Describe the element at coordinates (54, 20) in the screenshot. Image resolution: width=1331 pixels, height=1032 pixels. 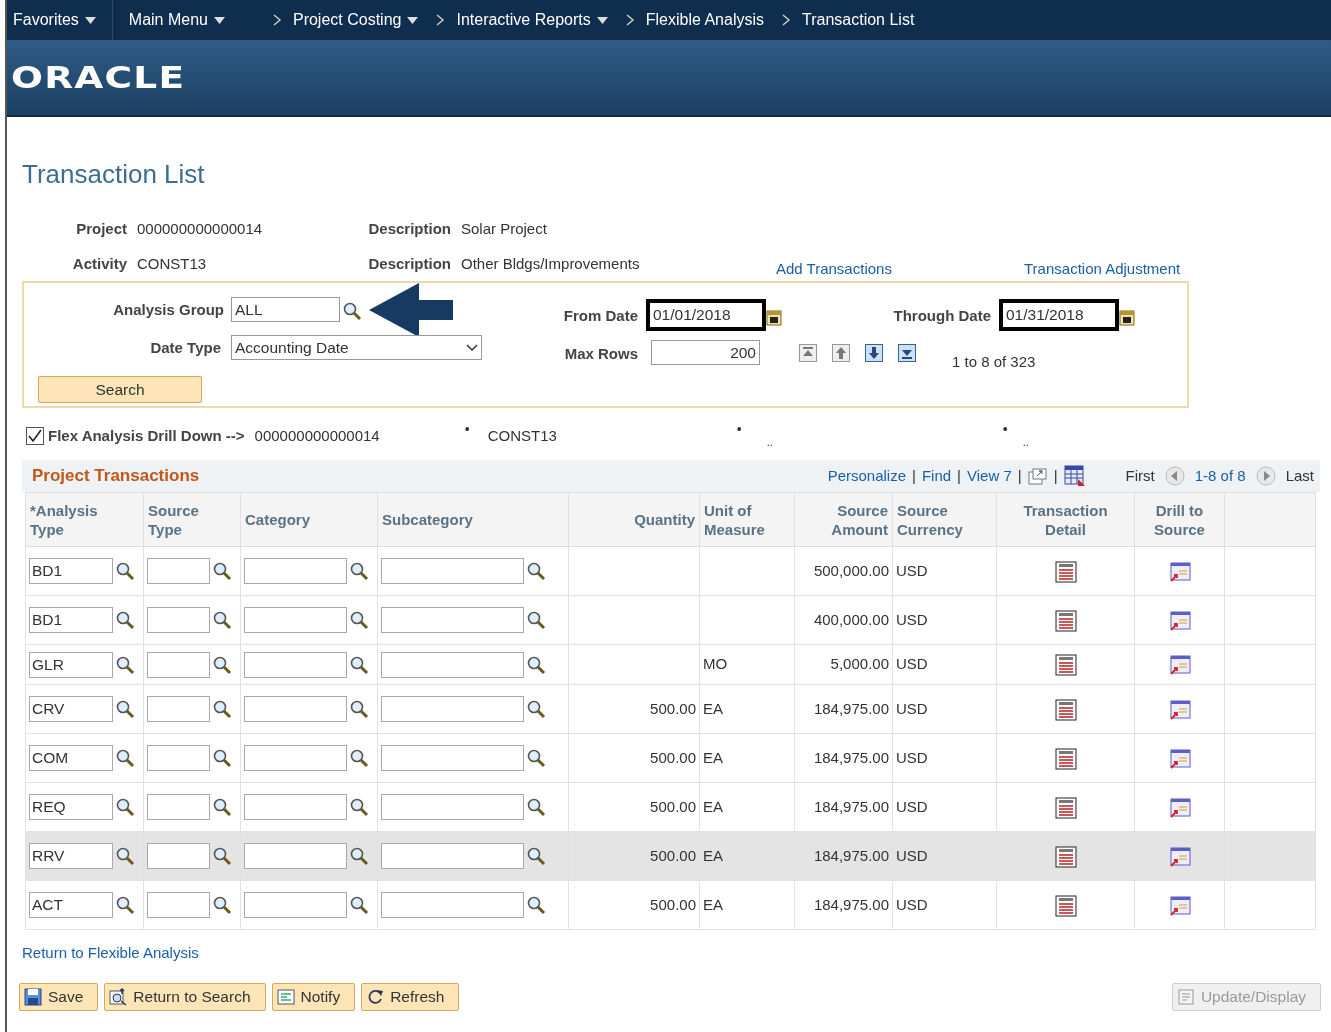
I see `breadcrumb-link: Favorites` at that location.